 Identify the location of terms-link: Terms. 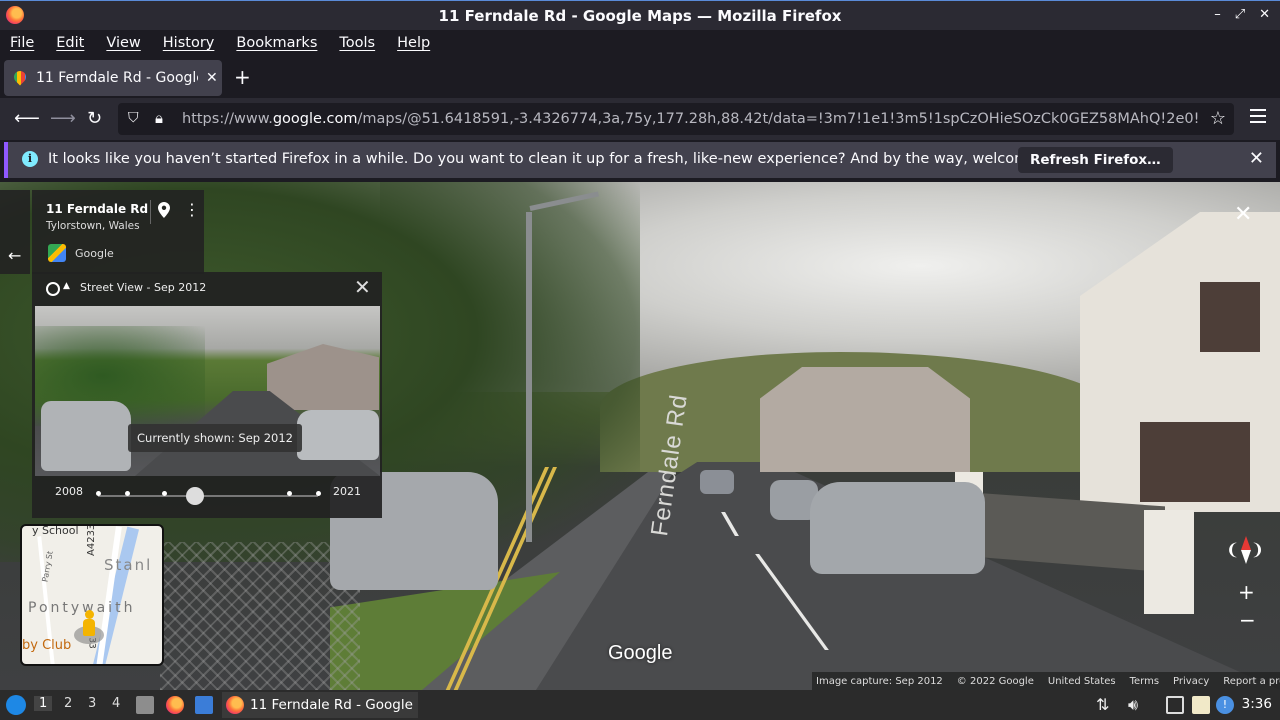
(1144, 681).